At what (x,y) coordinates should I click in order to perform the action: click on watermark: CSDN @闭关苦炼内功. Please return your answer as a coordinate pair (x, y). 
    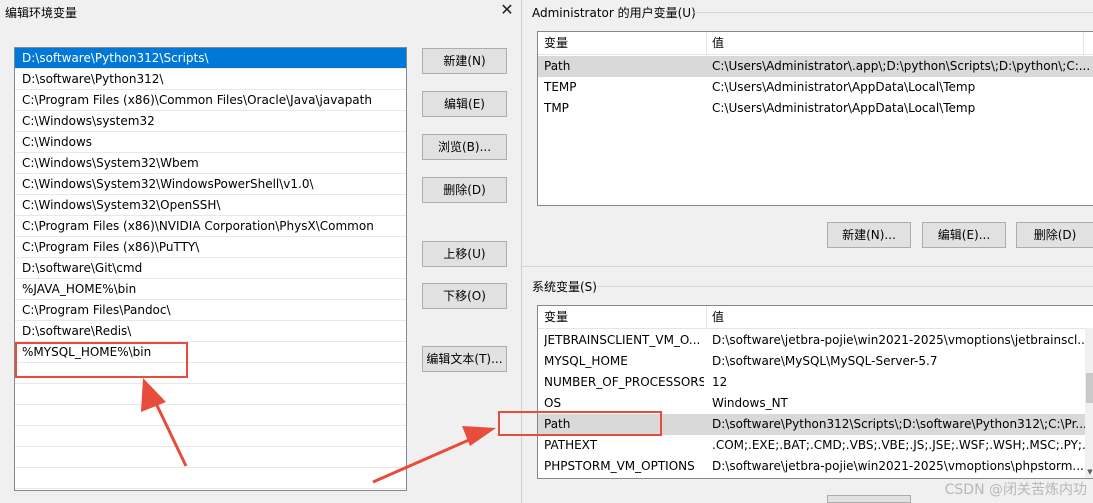
    Looking at the image, I should click on (1015, 490).